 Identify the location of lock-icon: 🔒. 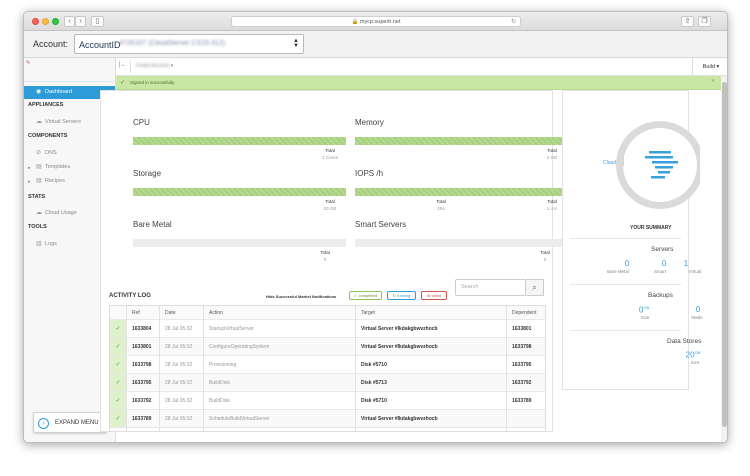
(355, 22).